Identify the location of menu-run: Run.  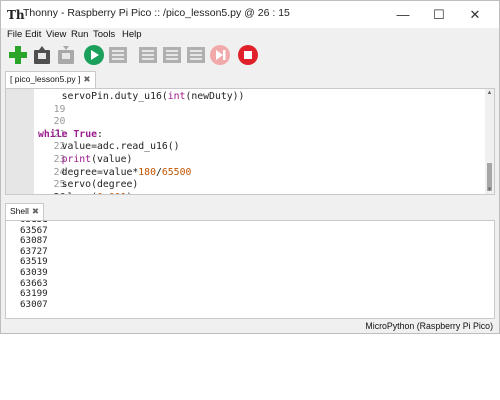
(79, 34).